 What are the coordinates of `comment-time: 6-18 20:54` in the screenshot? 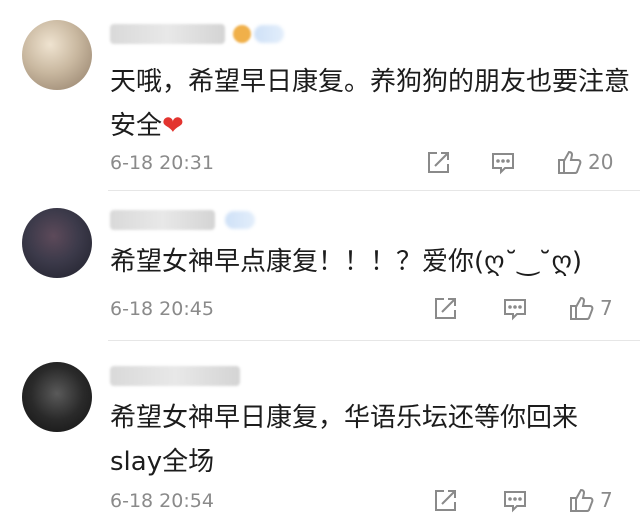 It's located at (162, 501).